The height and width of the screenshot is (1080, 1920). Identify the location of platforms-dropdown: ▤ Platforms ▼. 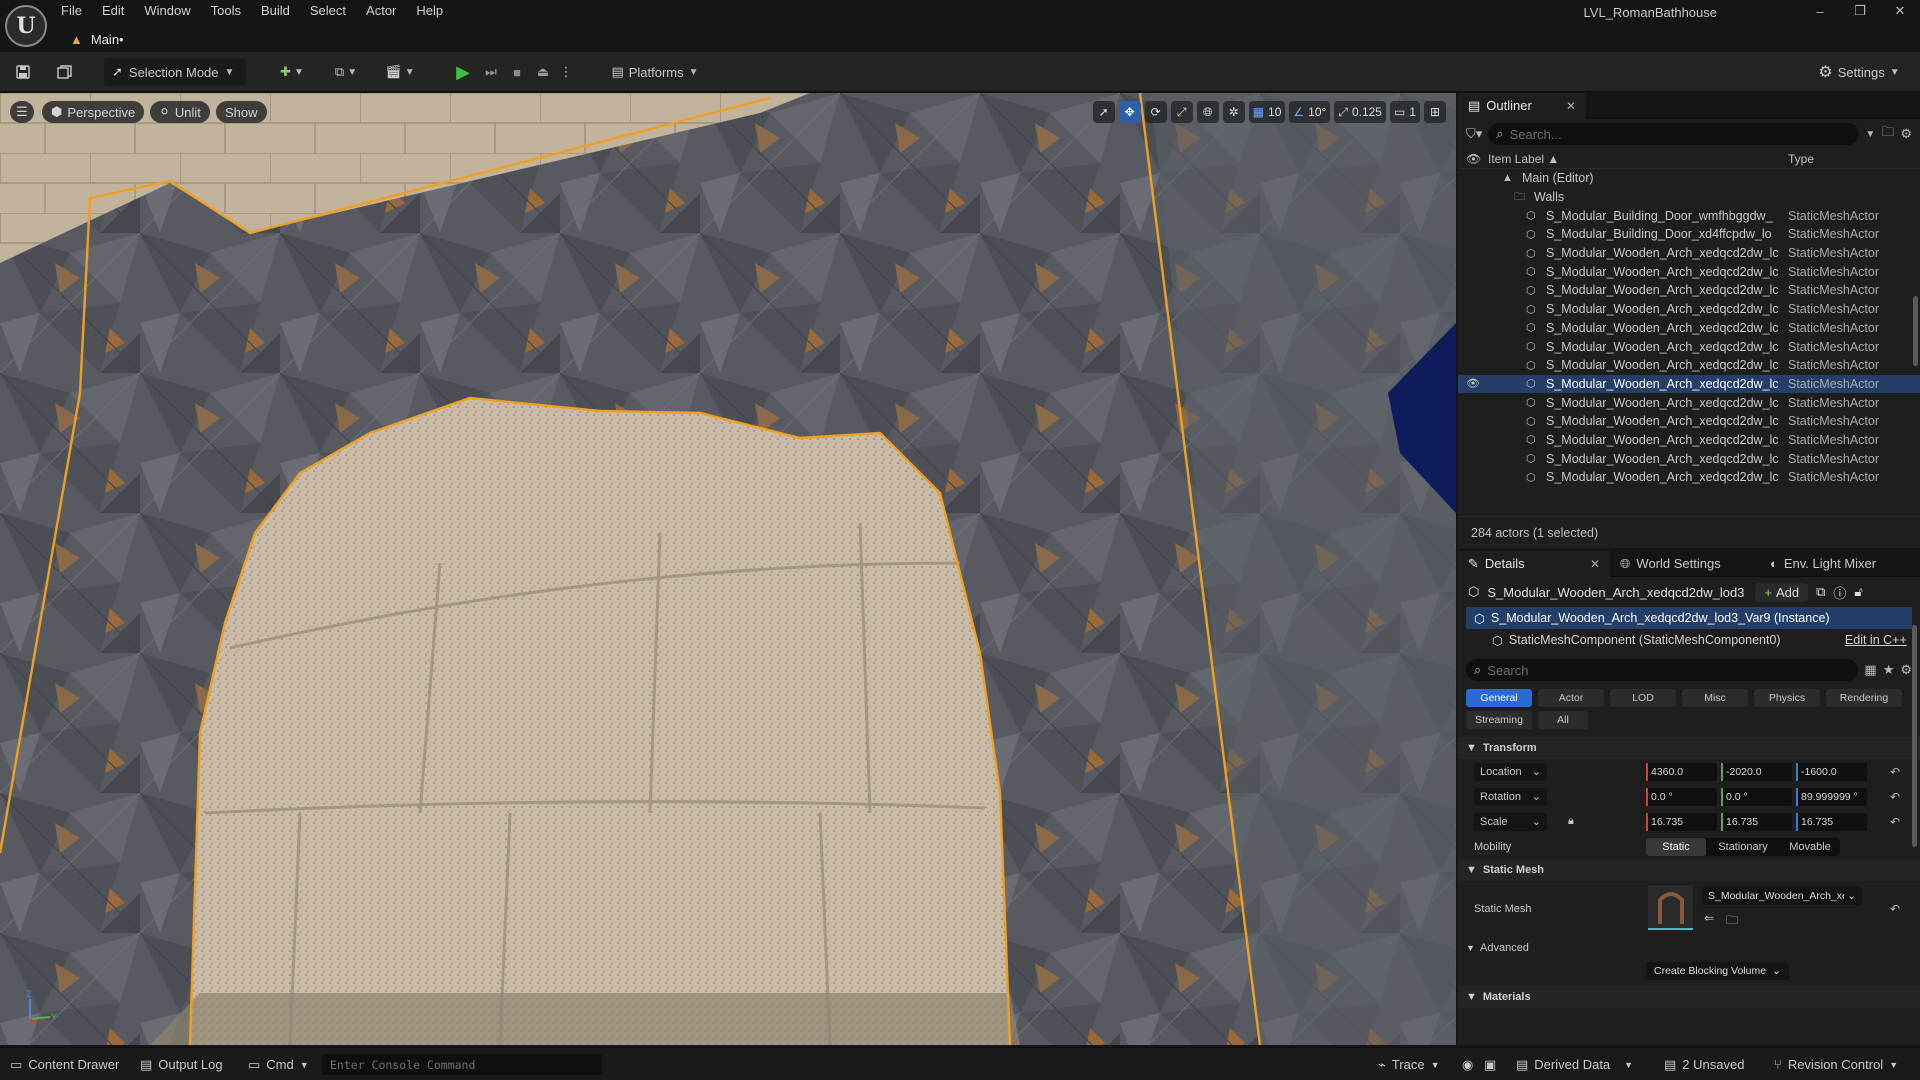
(655, 72).